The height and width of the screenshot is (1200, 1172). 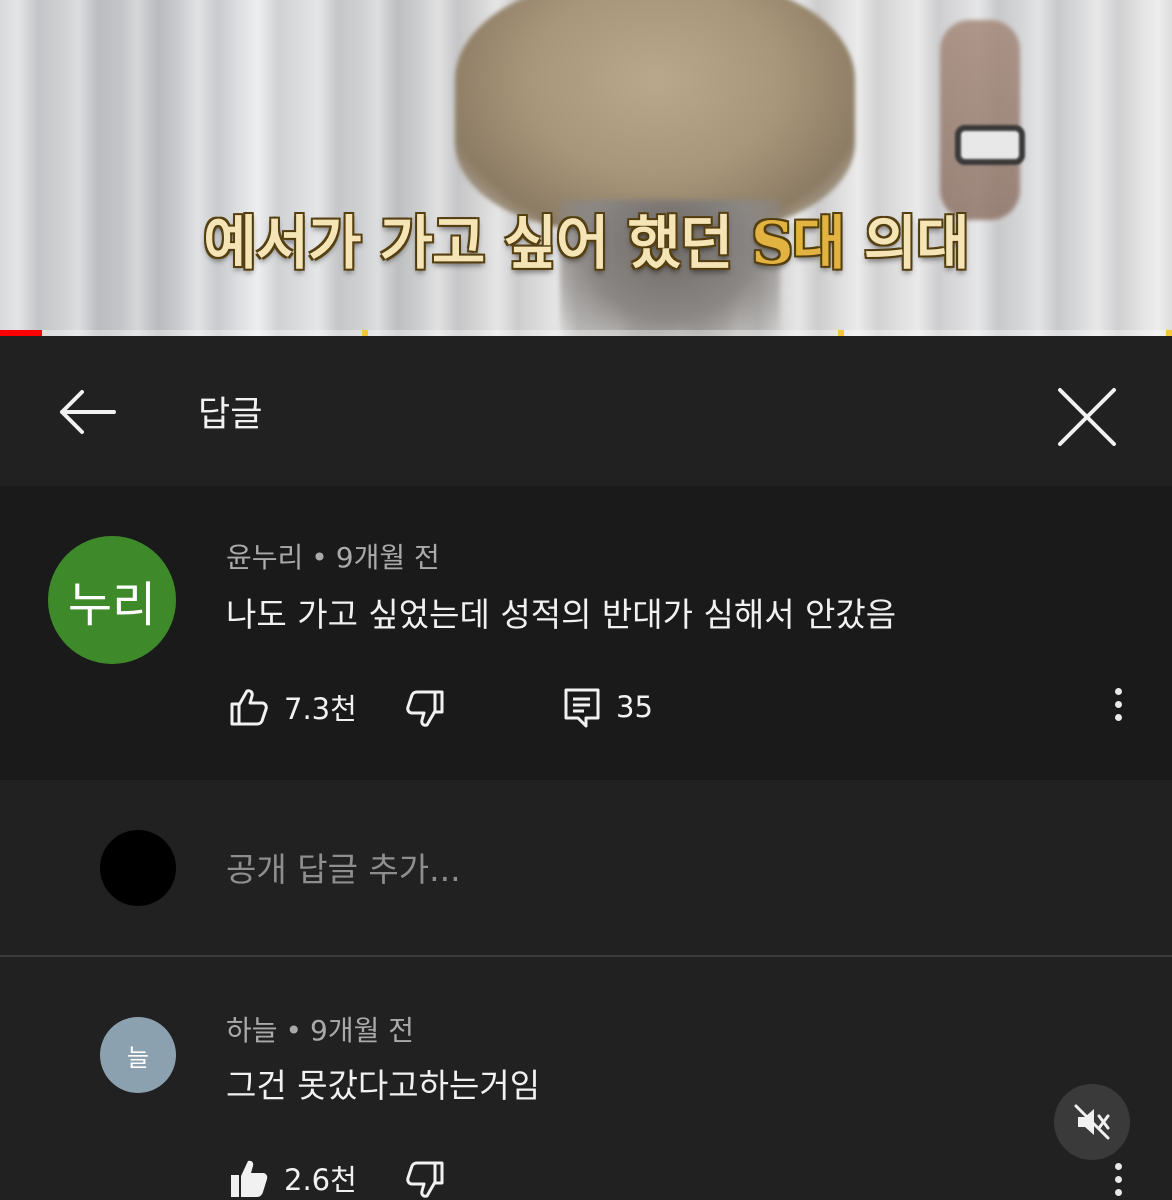 I want to click on thumbs-up-filled-icon, so click(x=249, y=1178).